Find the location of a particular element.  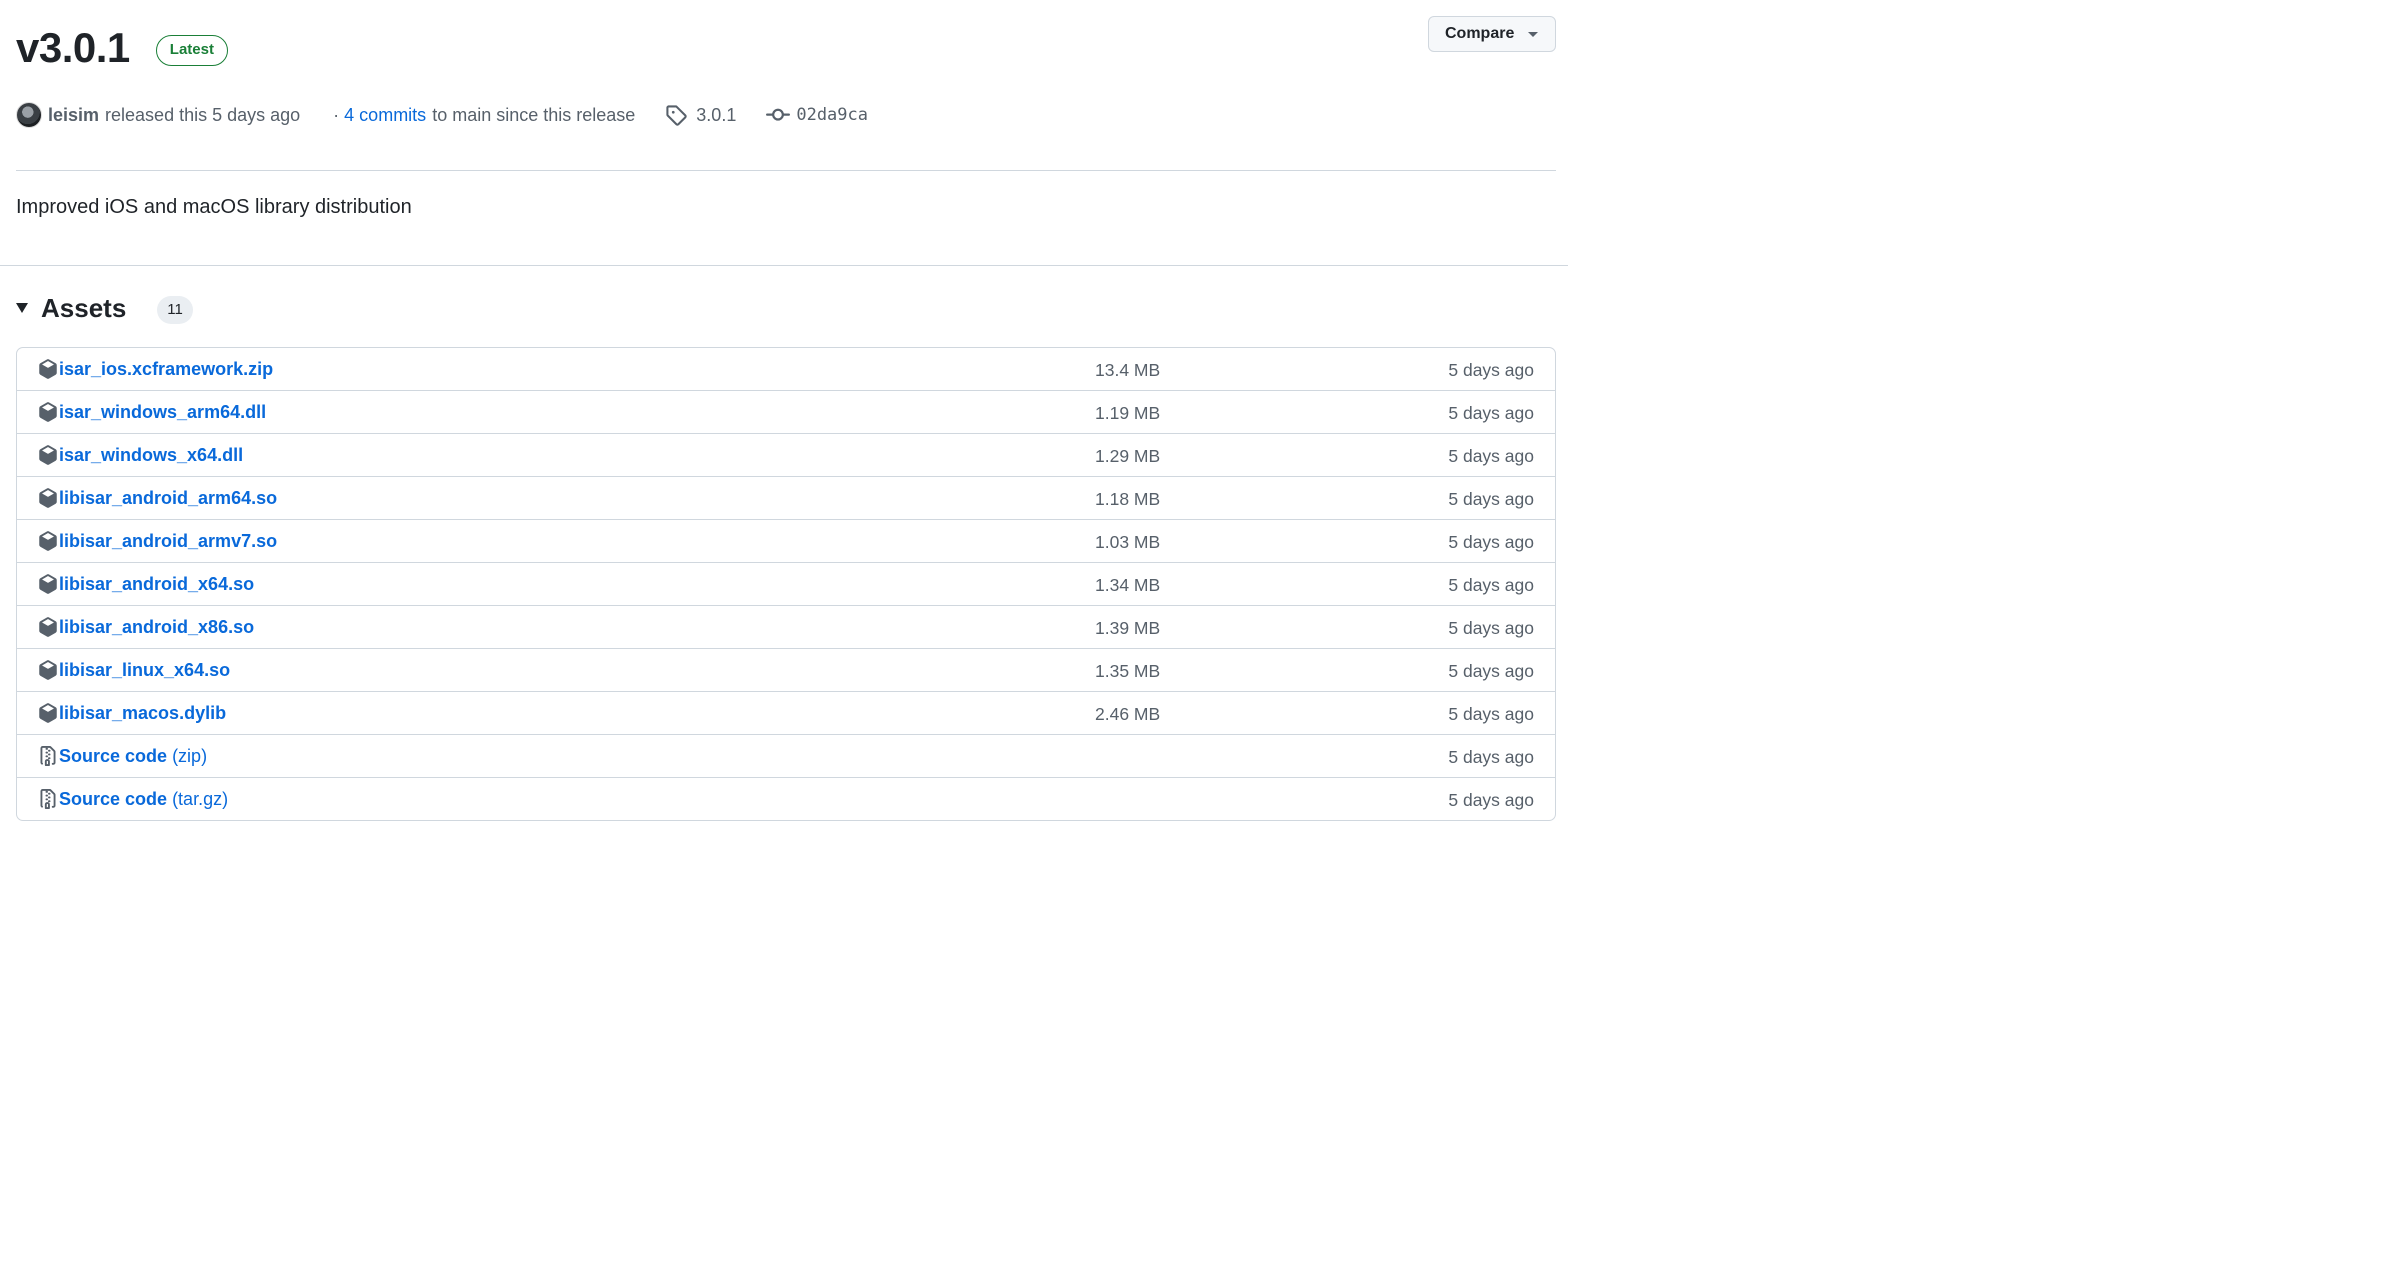

compare-button: Compare is located at coordinates (1492, 34).